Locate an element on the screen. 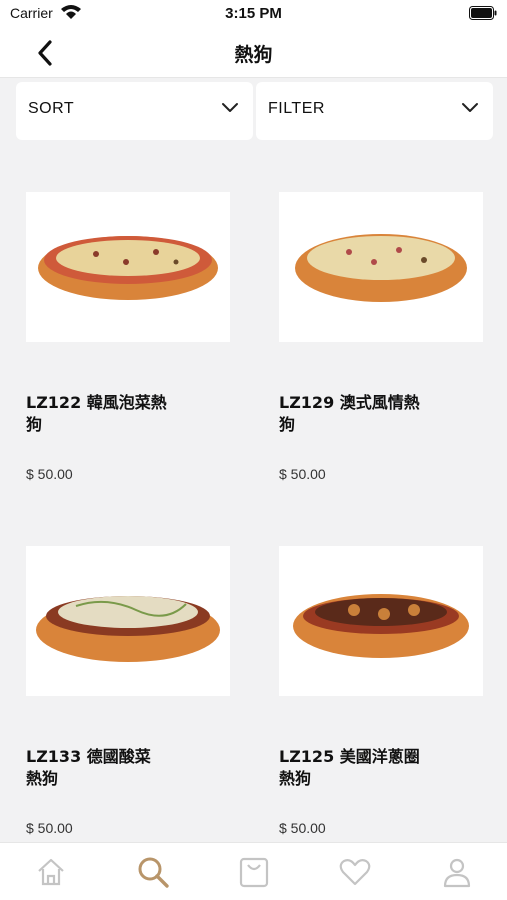 The height and width of the screenshot is (900, 507). product-card: LZ129 澳式風情熱 狗 $ 50.00 is located at coordinates (384, 342).